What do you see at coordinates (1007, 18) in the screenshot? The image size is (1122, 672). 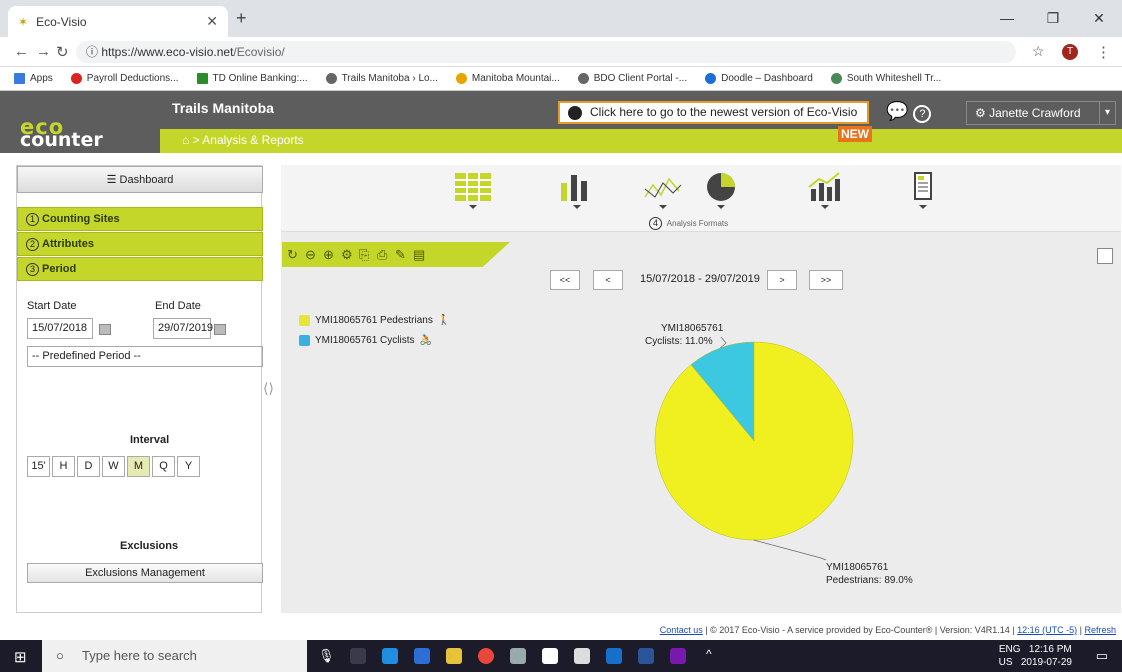 I see `minimize-icon: —` at bounding box center [1007, 18].